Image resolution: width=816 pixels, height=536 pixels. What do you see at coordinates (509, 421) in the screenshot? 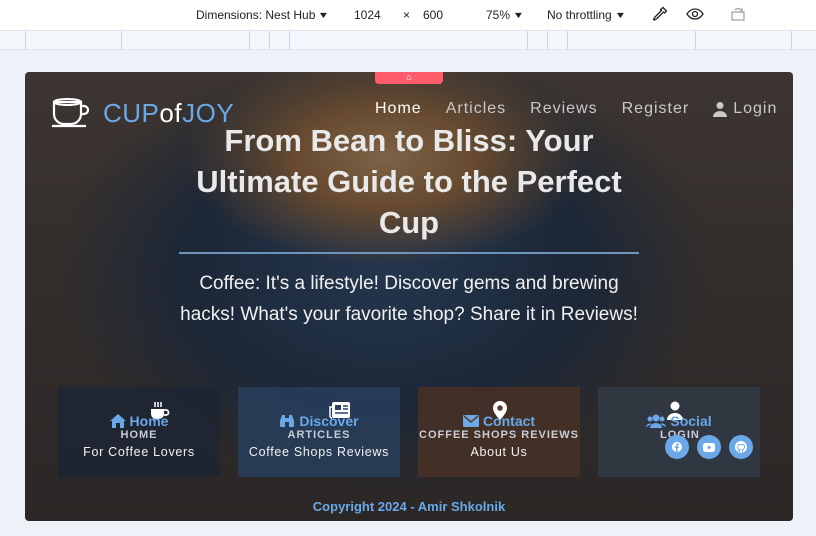
I see `card-contact-title: Contact` at bounding box center [509, 421].